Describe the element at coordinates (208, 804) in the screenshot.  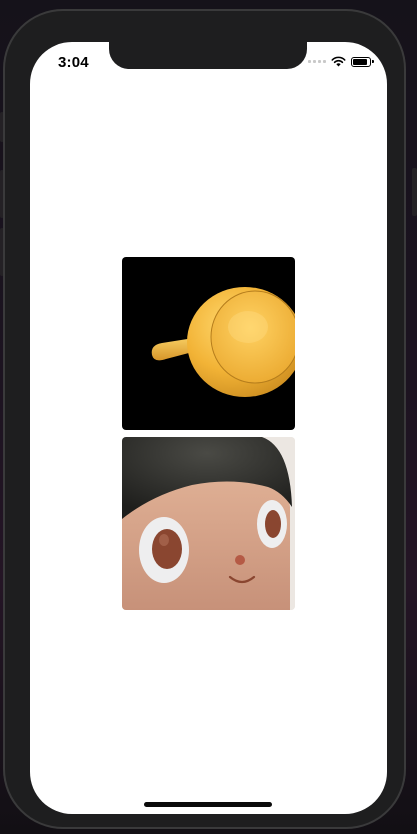
I see `home-indicator` at that location.